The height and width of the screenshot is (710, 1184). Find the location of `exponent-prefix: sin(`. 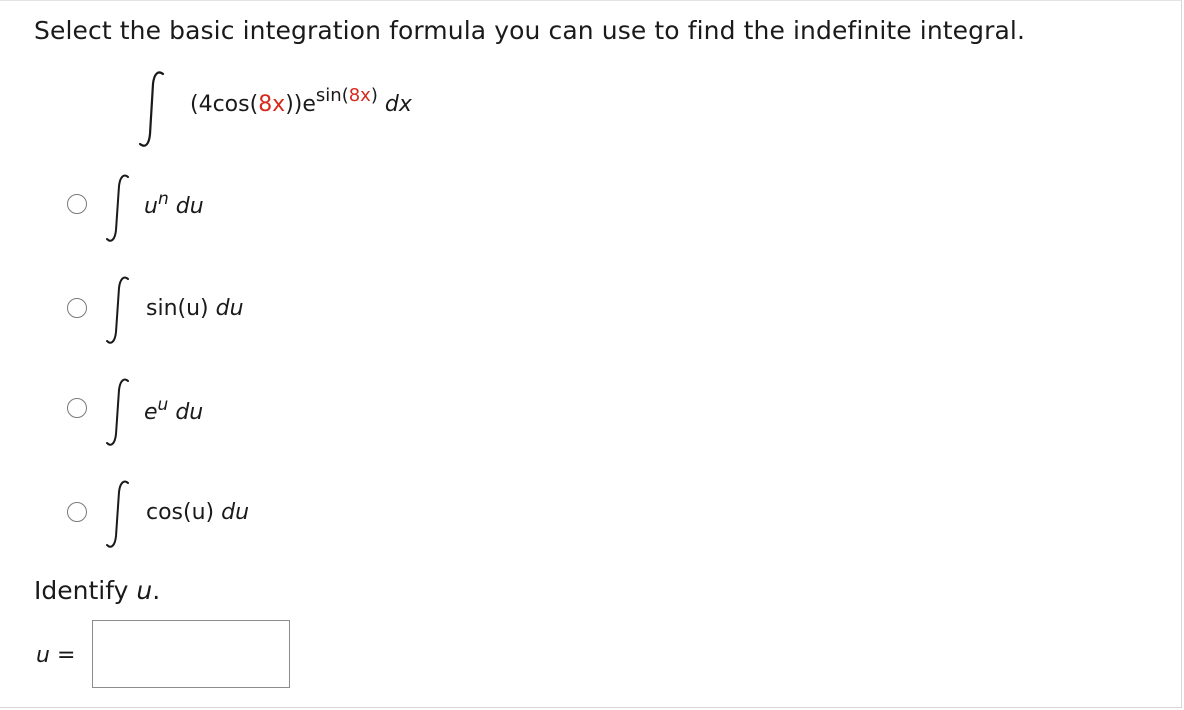

exponent-prefix: sin( is located at coordinates (332, 95).